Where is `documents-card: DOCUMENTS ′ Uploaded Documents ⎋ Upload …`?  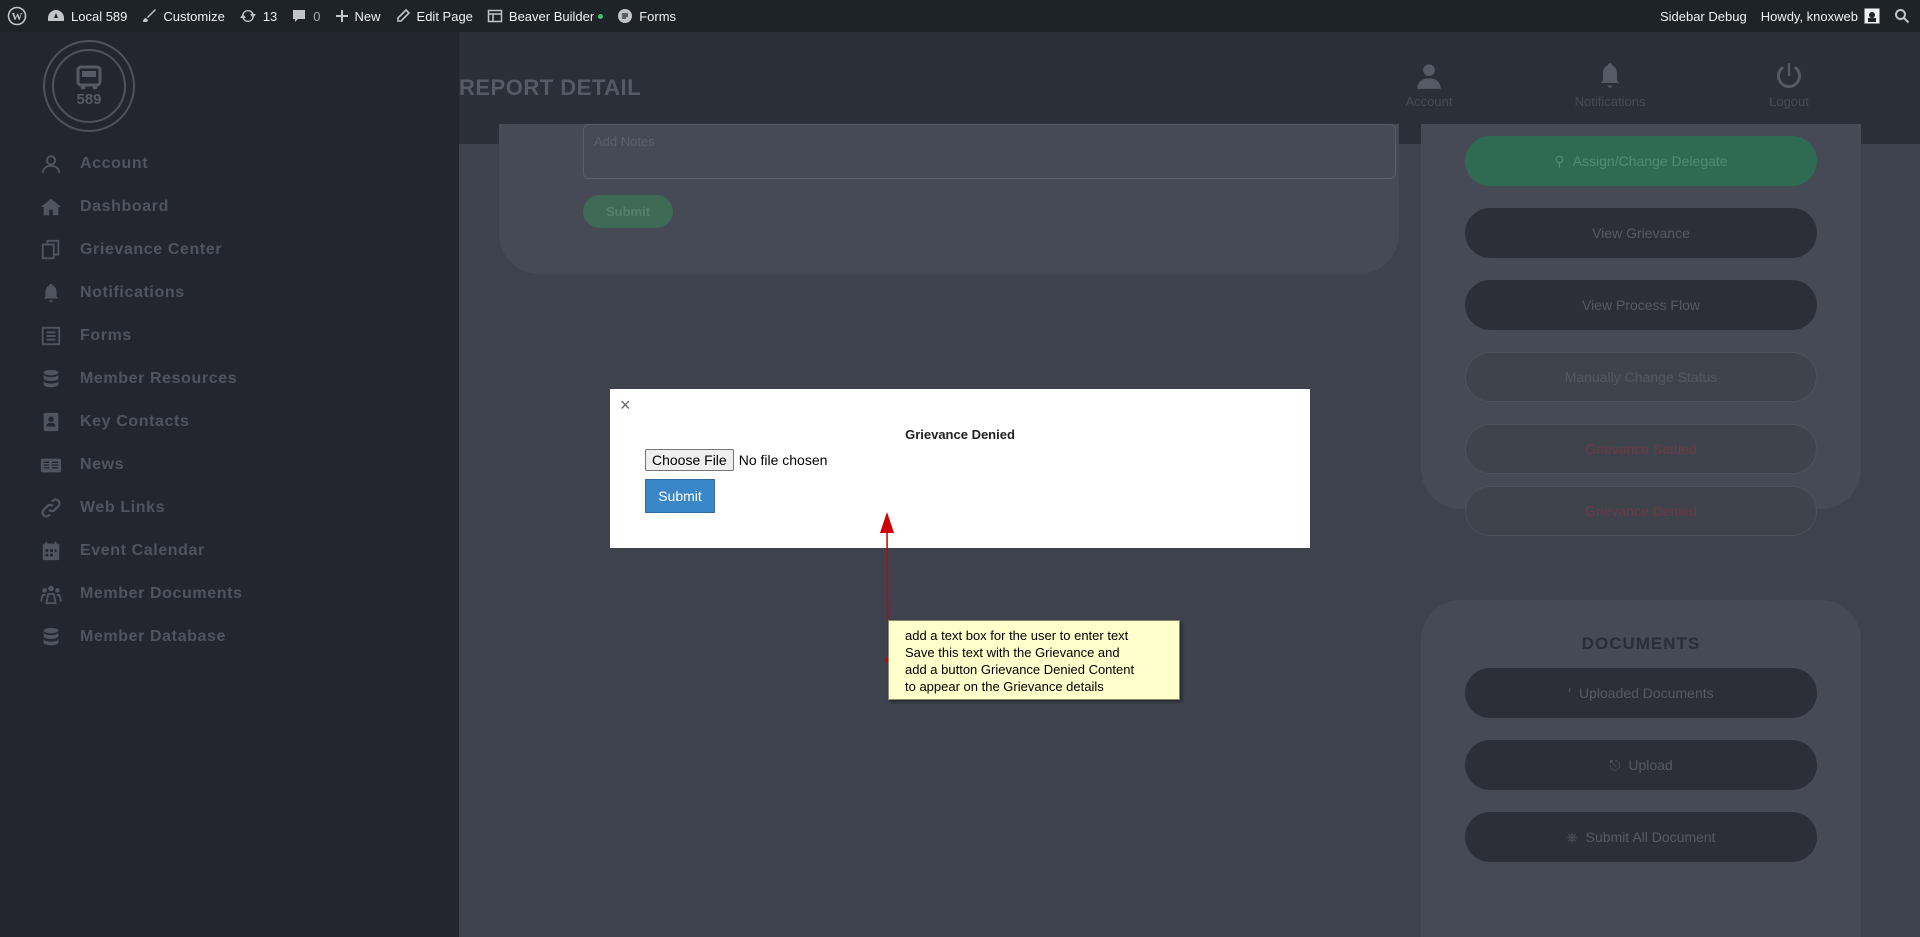
documents-card: DOCUMENTS ′ Uploaded Documents ⎋ Upload … is located at coordinates (1641, 768).